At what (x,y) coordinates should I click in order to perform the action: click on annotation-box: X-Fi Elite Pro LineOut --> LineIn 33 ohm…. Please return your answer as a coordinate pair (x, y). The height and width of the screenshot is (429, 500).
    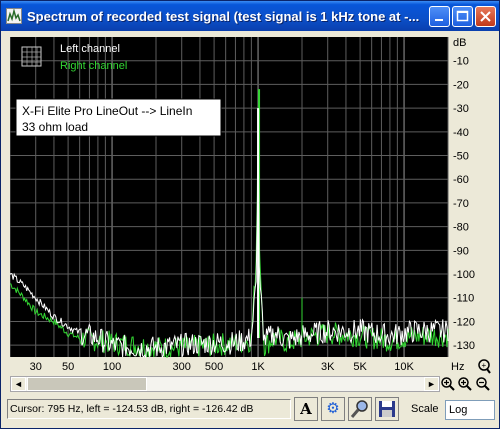
    Looking at the image, I should click on (118, 117).